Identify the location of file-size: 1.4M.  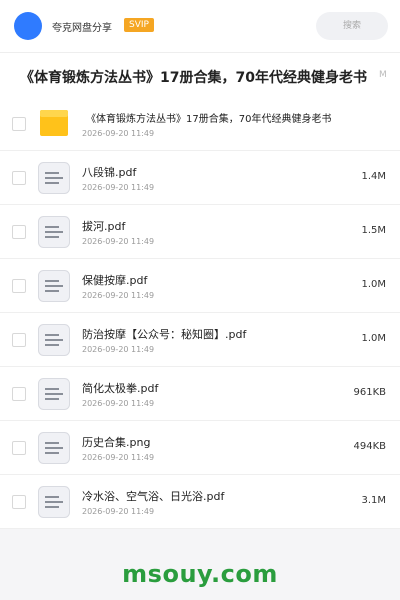
(373, 176).